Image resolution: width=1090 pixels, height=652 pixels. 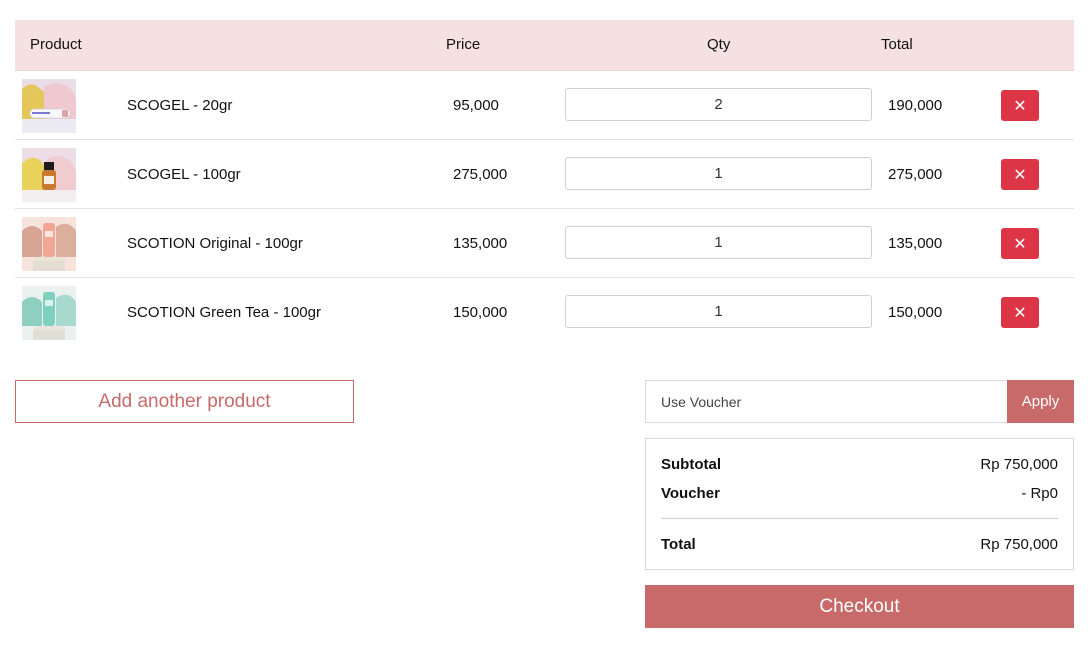 I want to click on subtotal-value: Rp 750,000, so click(x=1019, y=464).